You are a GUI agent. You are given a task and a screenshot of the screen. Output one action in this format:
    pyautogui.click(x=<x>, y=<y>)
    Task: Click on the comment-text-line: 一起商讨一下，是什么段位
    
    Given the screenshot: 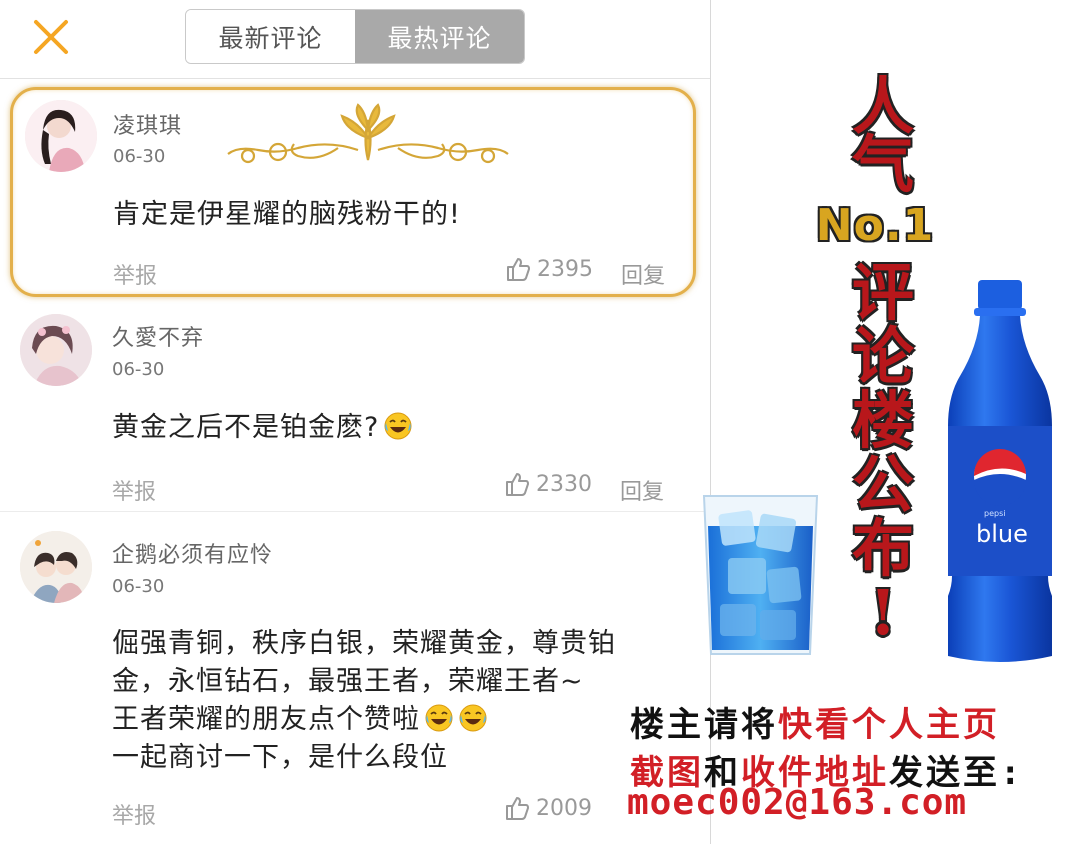 What is the action you would take?
    pyautogui.click(x=280, y=757)
    